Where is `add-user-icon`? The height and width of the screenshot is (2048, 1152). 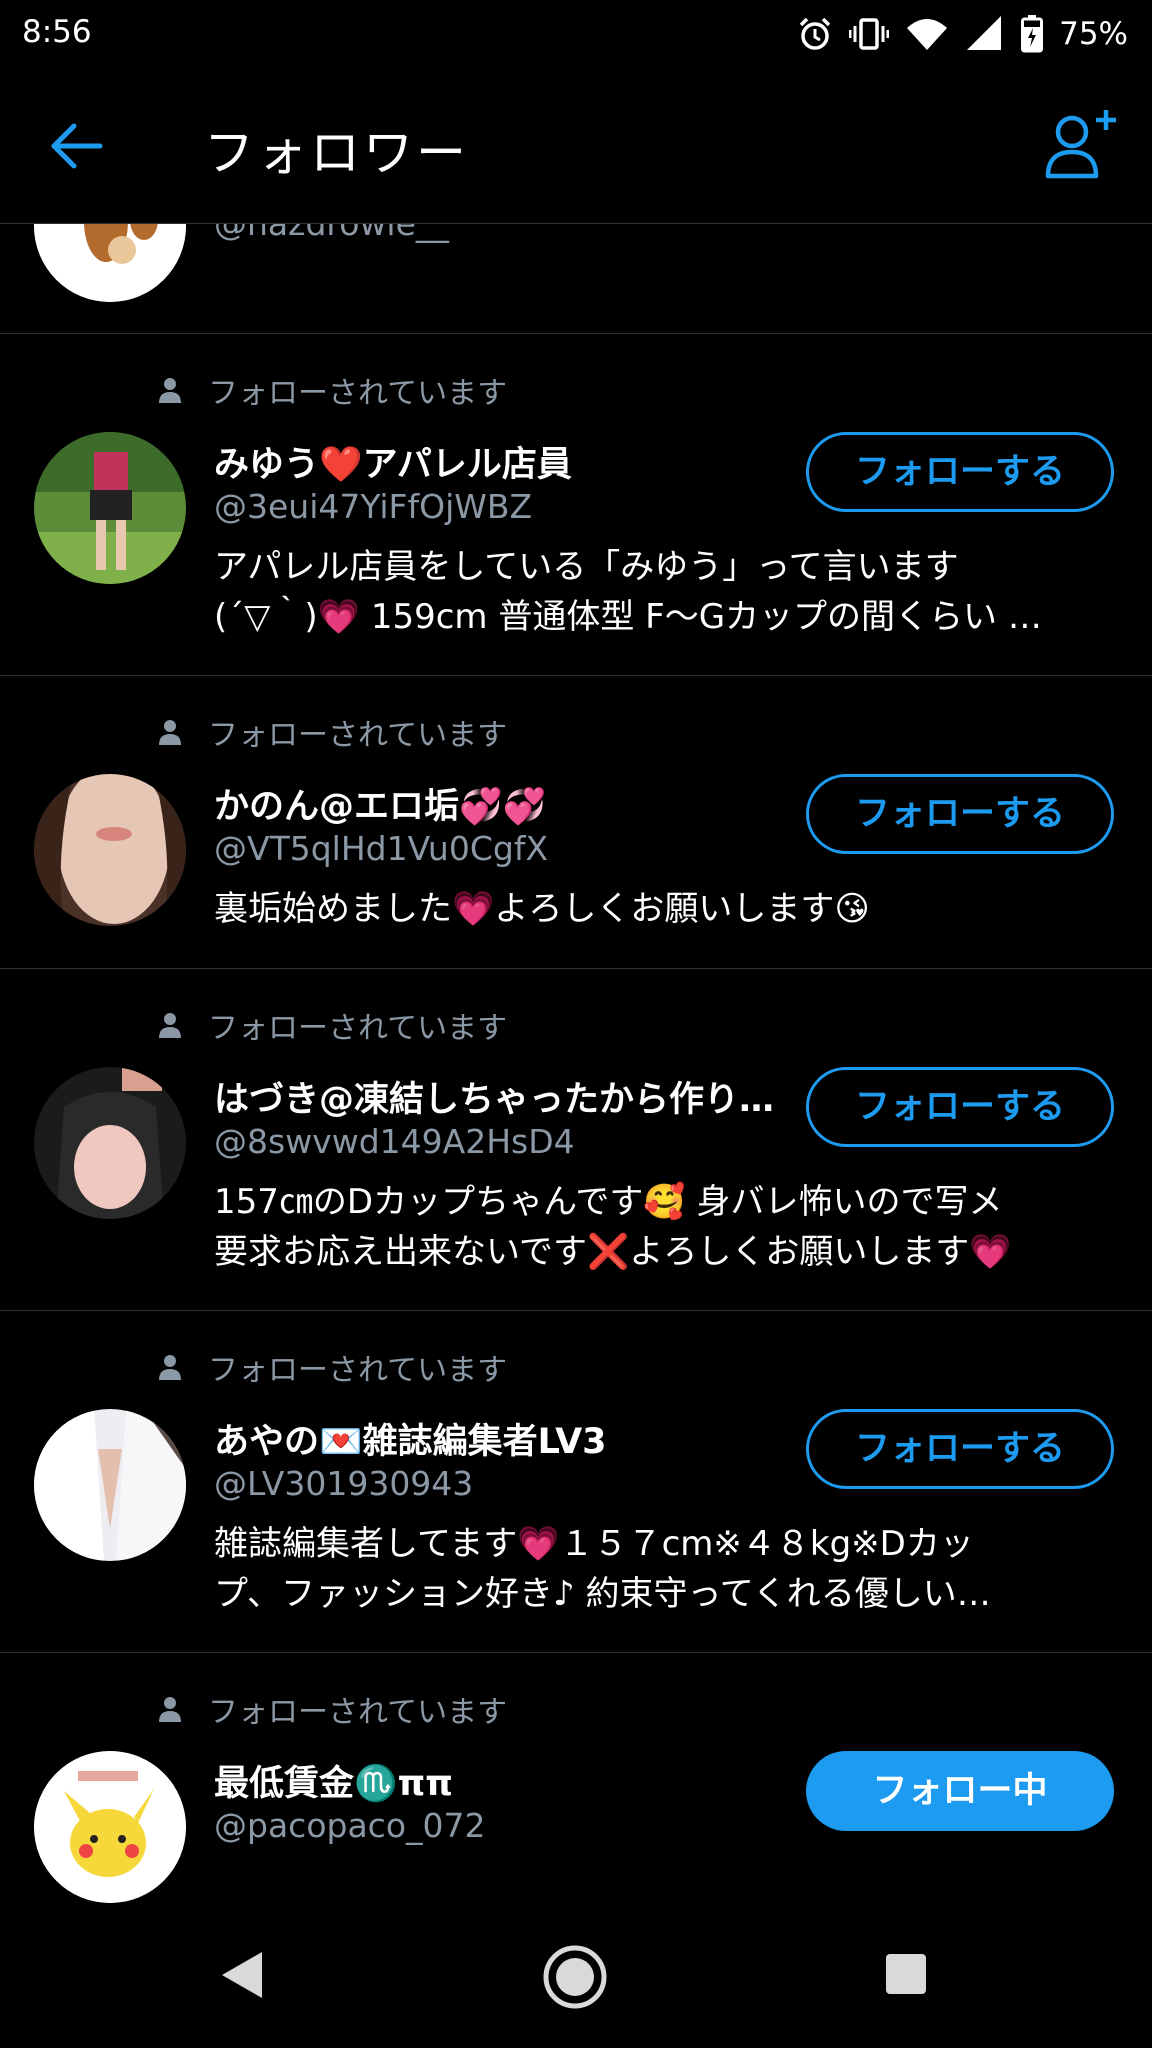
add-user-icon is located at coordinates (1080, 144).